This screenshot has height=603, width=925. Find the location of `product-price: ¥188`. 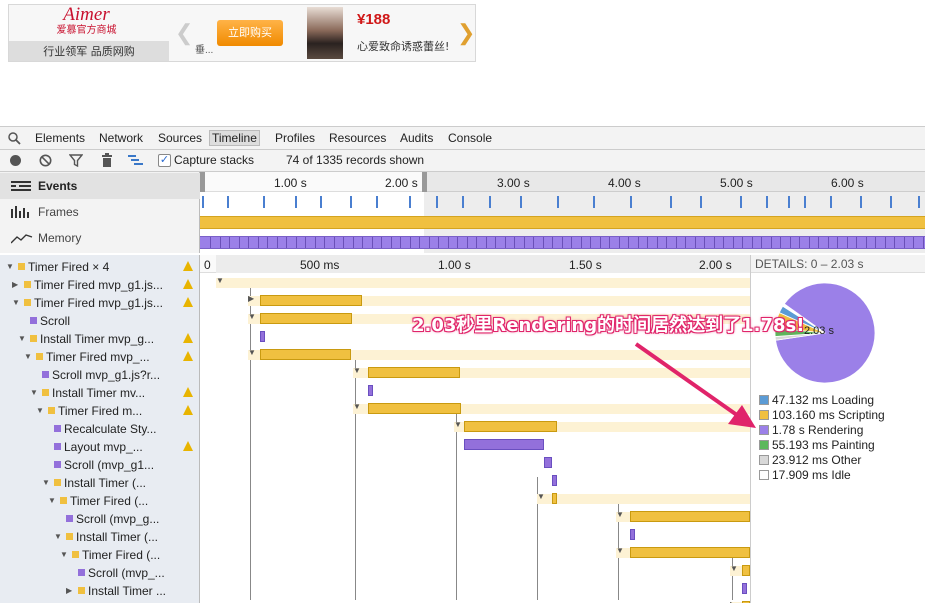

product-price: ¥188 is located at coordinates (374, 19).